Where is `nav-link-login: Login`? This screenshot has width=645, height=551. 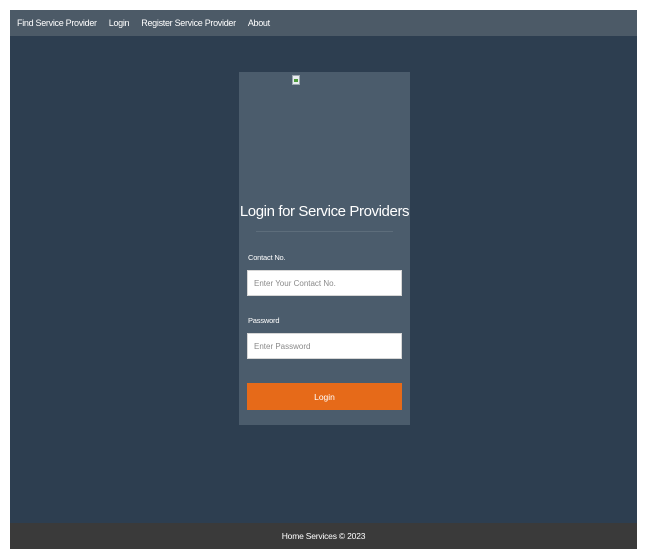 nav-link-login: Login is located at coordinates (119, 23).